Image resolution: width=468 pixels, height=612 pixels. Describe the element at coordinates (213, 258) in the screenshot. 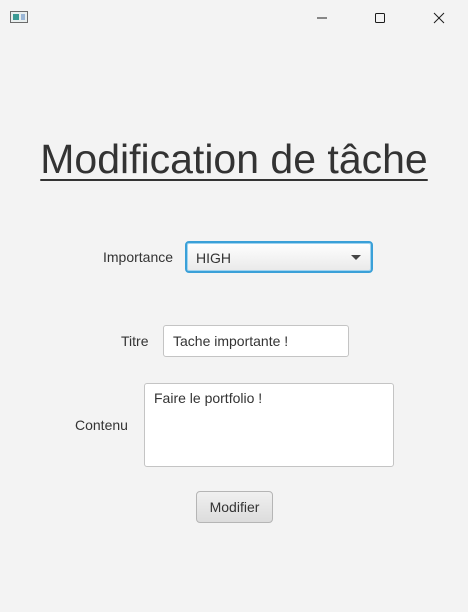

I see `importance-selected-value: HIGH` at that location.